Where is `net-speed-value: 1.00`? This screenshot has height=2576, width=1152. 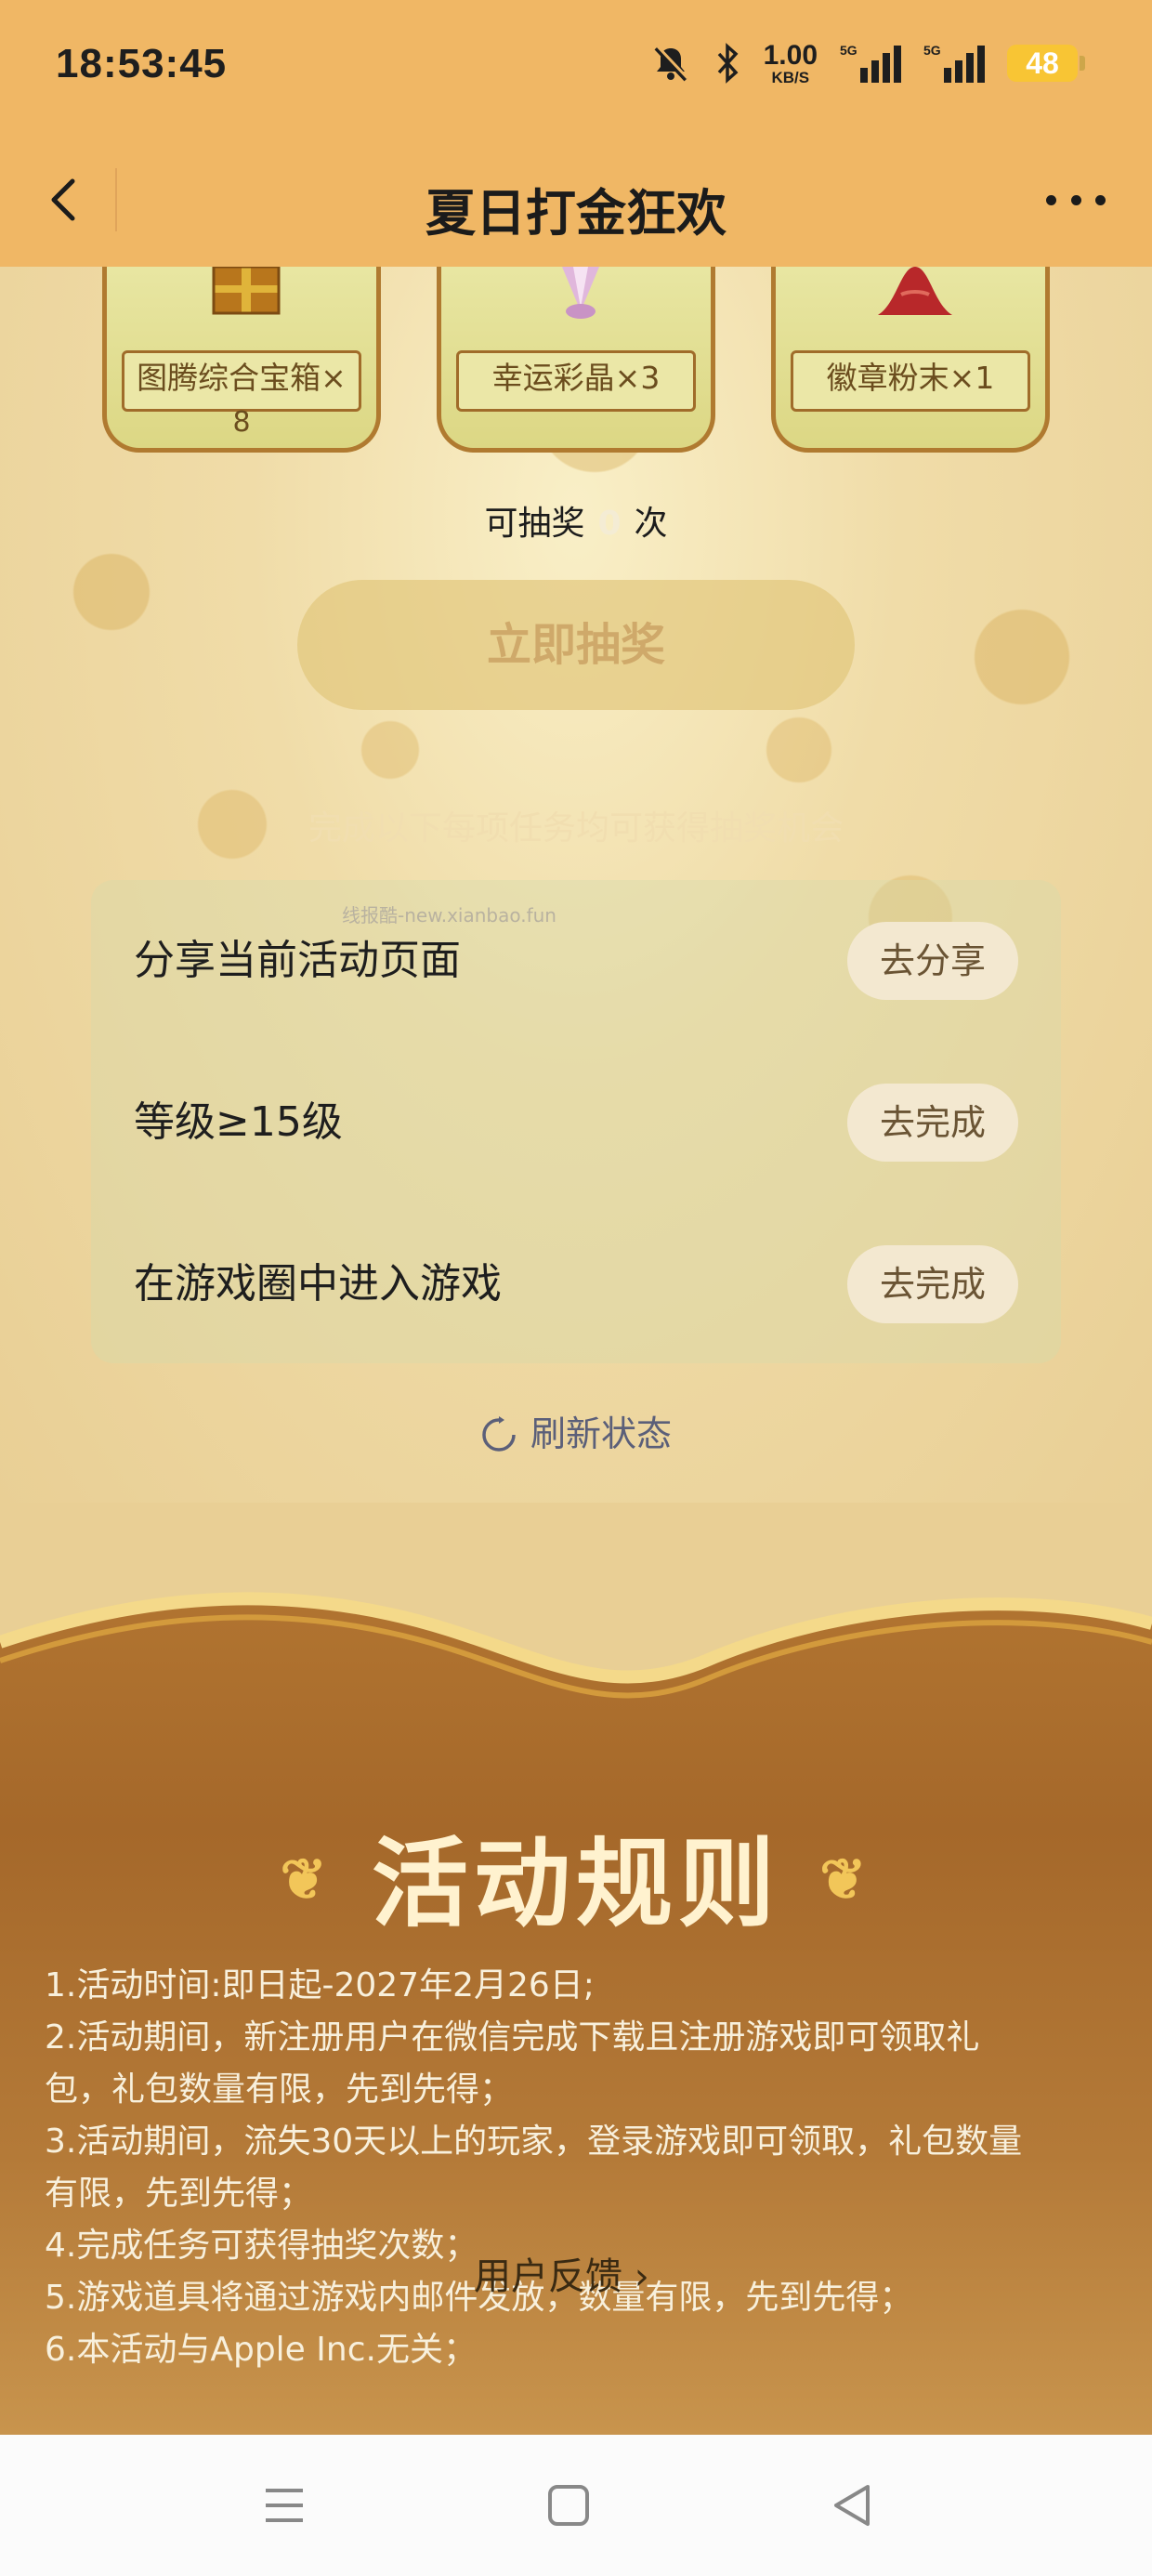
net-speed-value: 1.00 is located at coordinates (790, 55).